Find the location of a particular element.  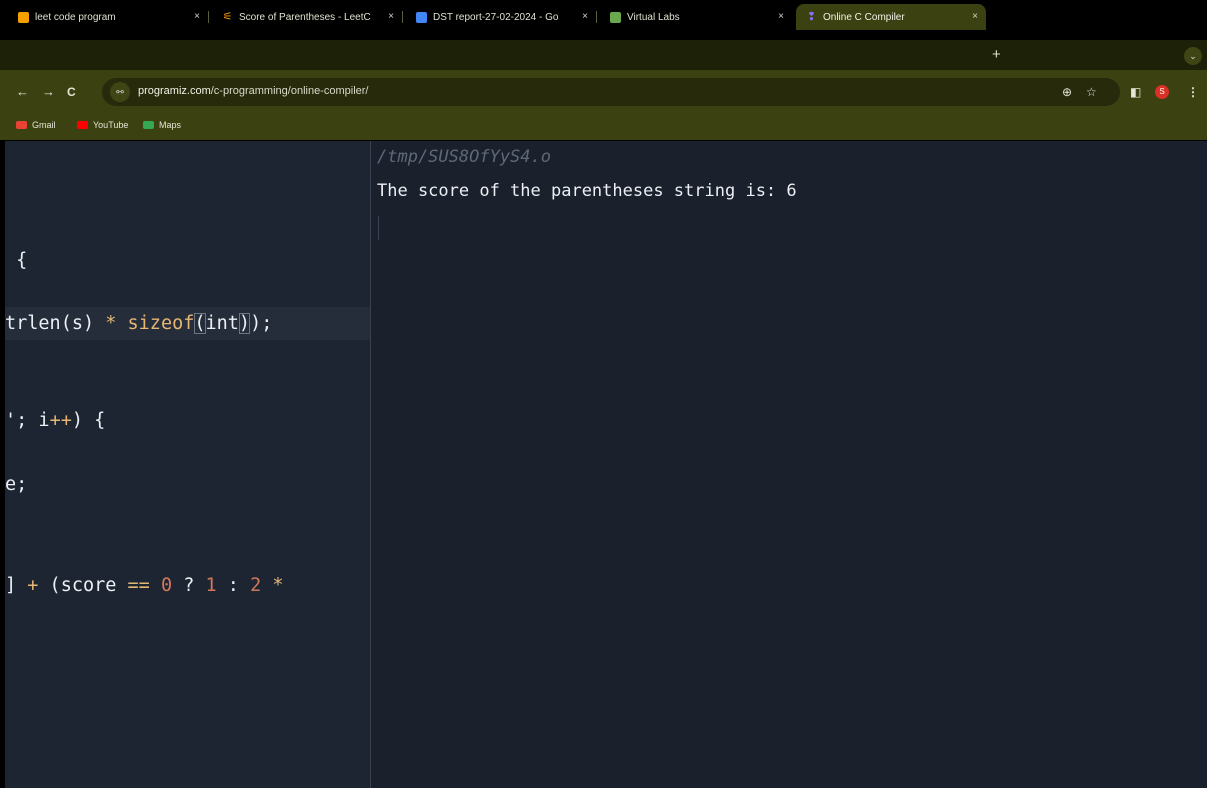

url-host: programiz.com is located at coordinates (174, 91).